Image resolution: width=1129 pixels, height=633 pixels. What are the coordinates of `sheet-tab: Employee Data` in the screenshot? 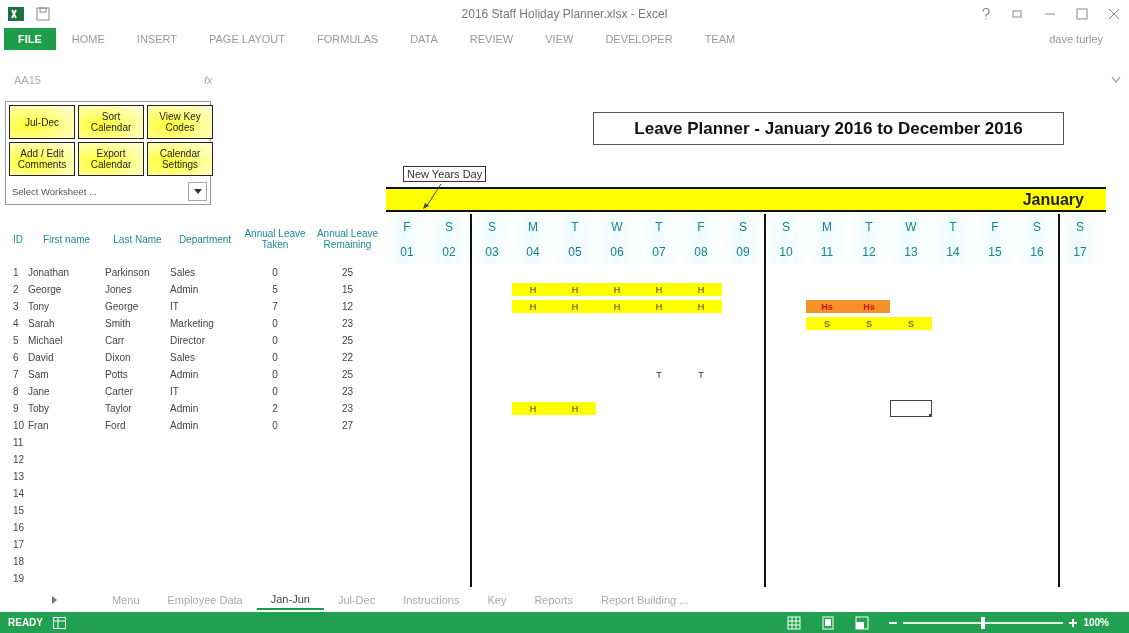 It's located at (205, 600).